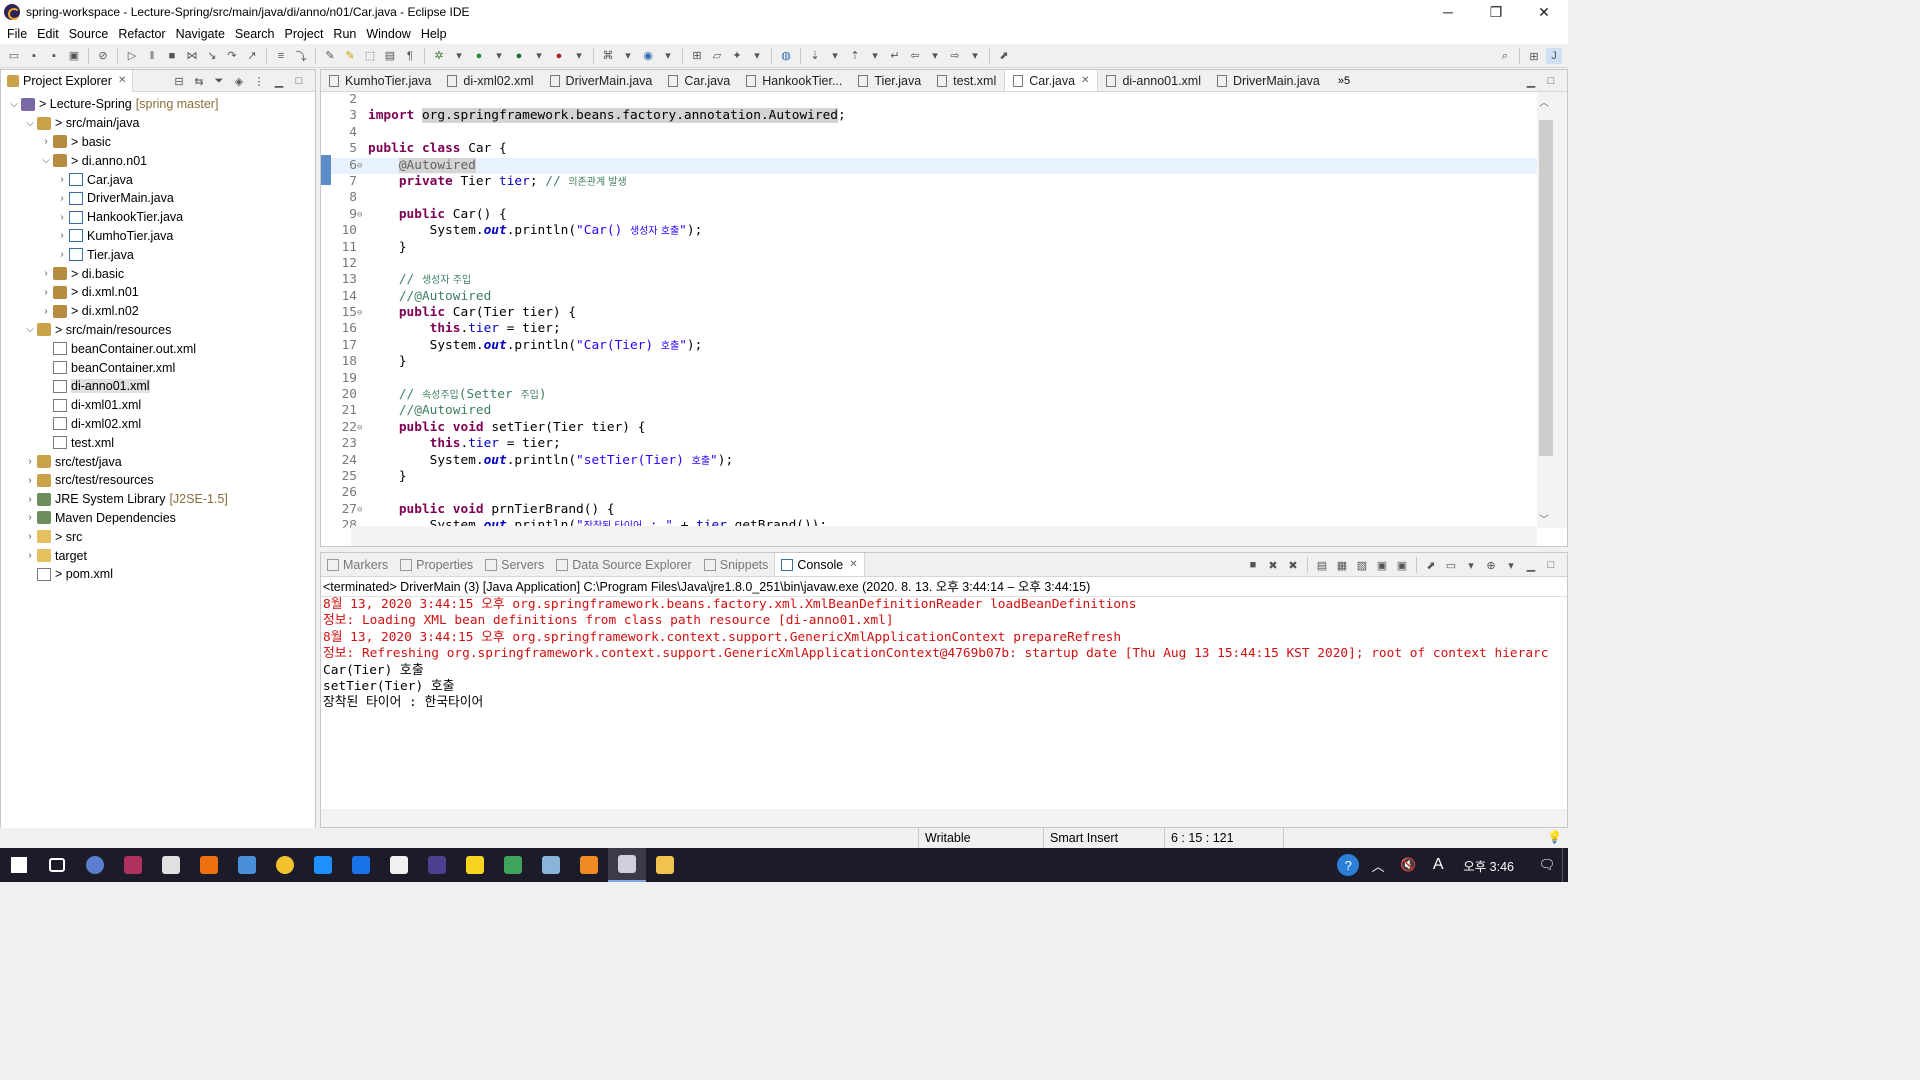  Describe the element at coordinates (1451, 565) in the screenshot. I see `display-console-icon: ▭` at that location.